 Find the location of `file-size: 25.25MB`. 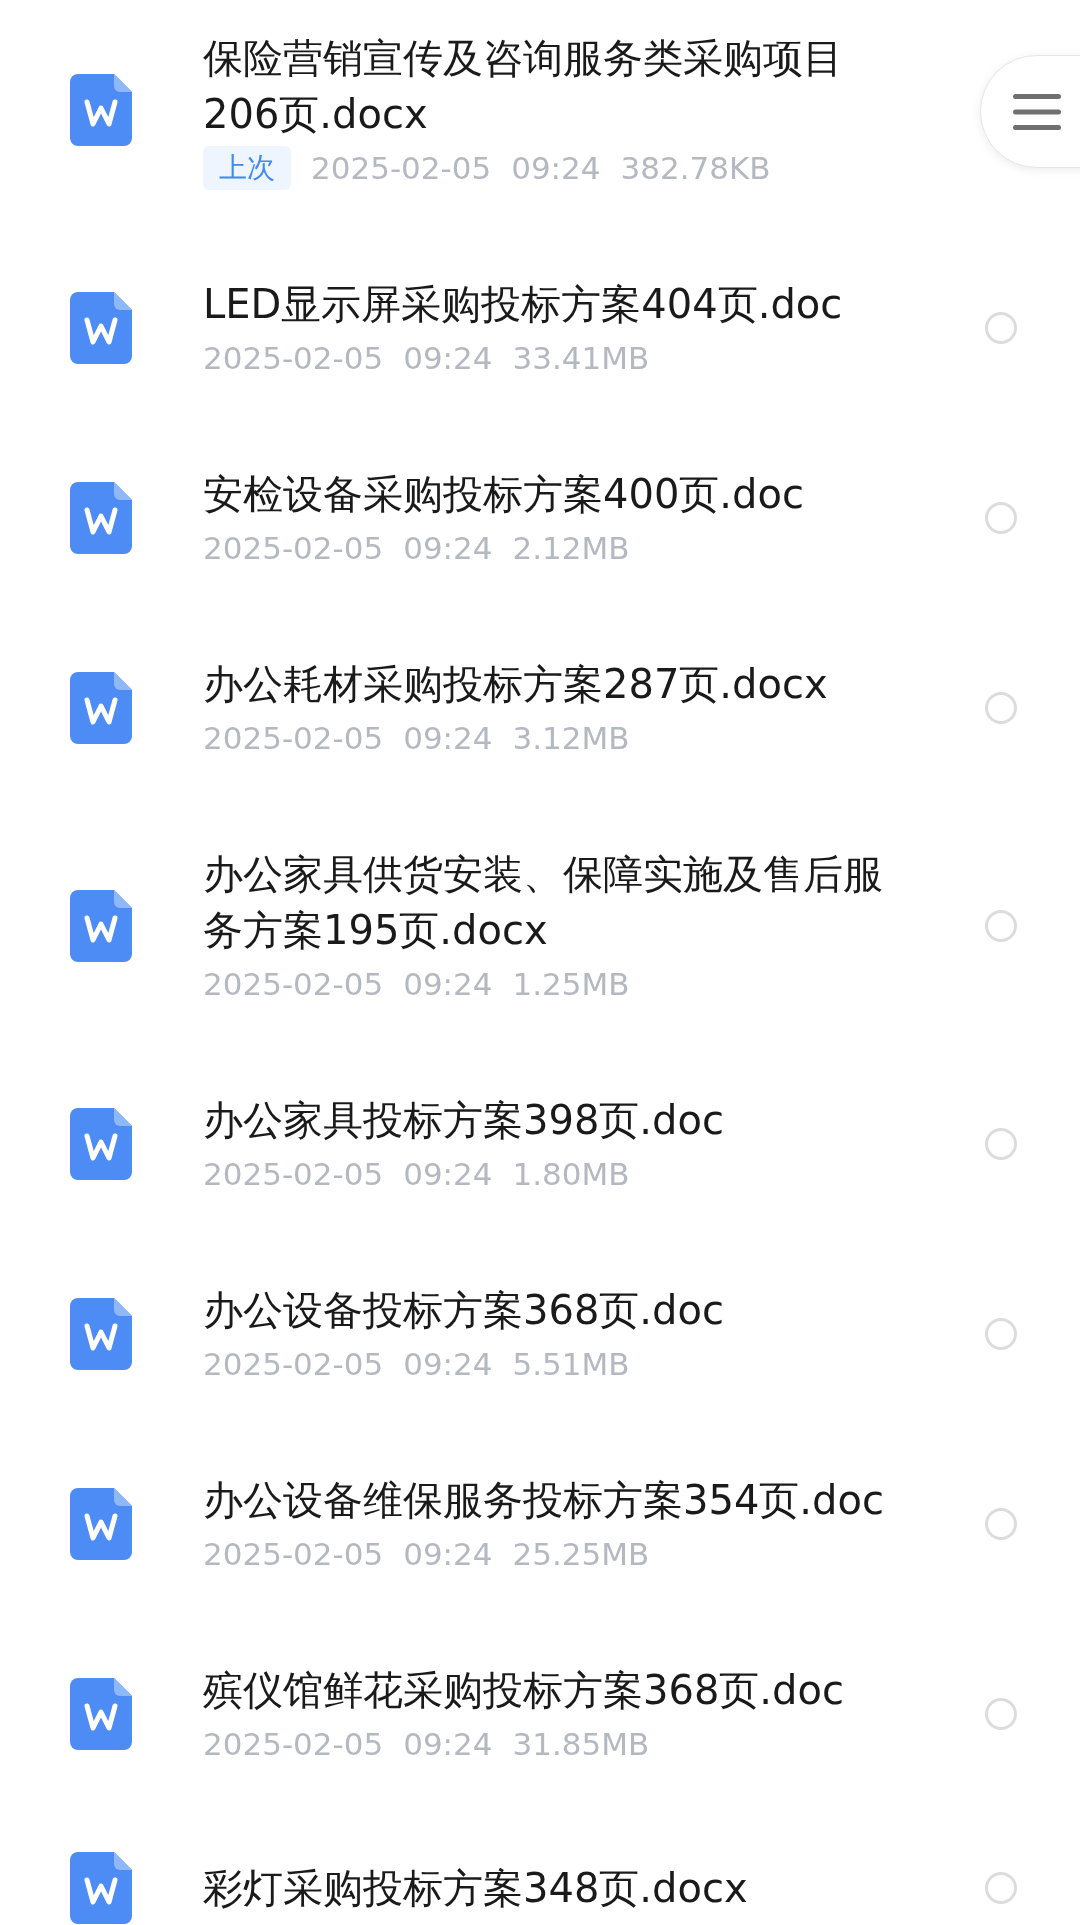

file-size: 25.25MB is located at coordinates (581, 1554).